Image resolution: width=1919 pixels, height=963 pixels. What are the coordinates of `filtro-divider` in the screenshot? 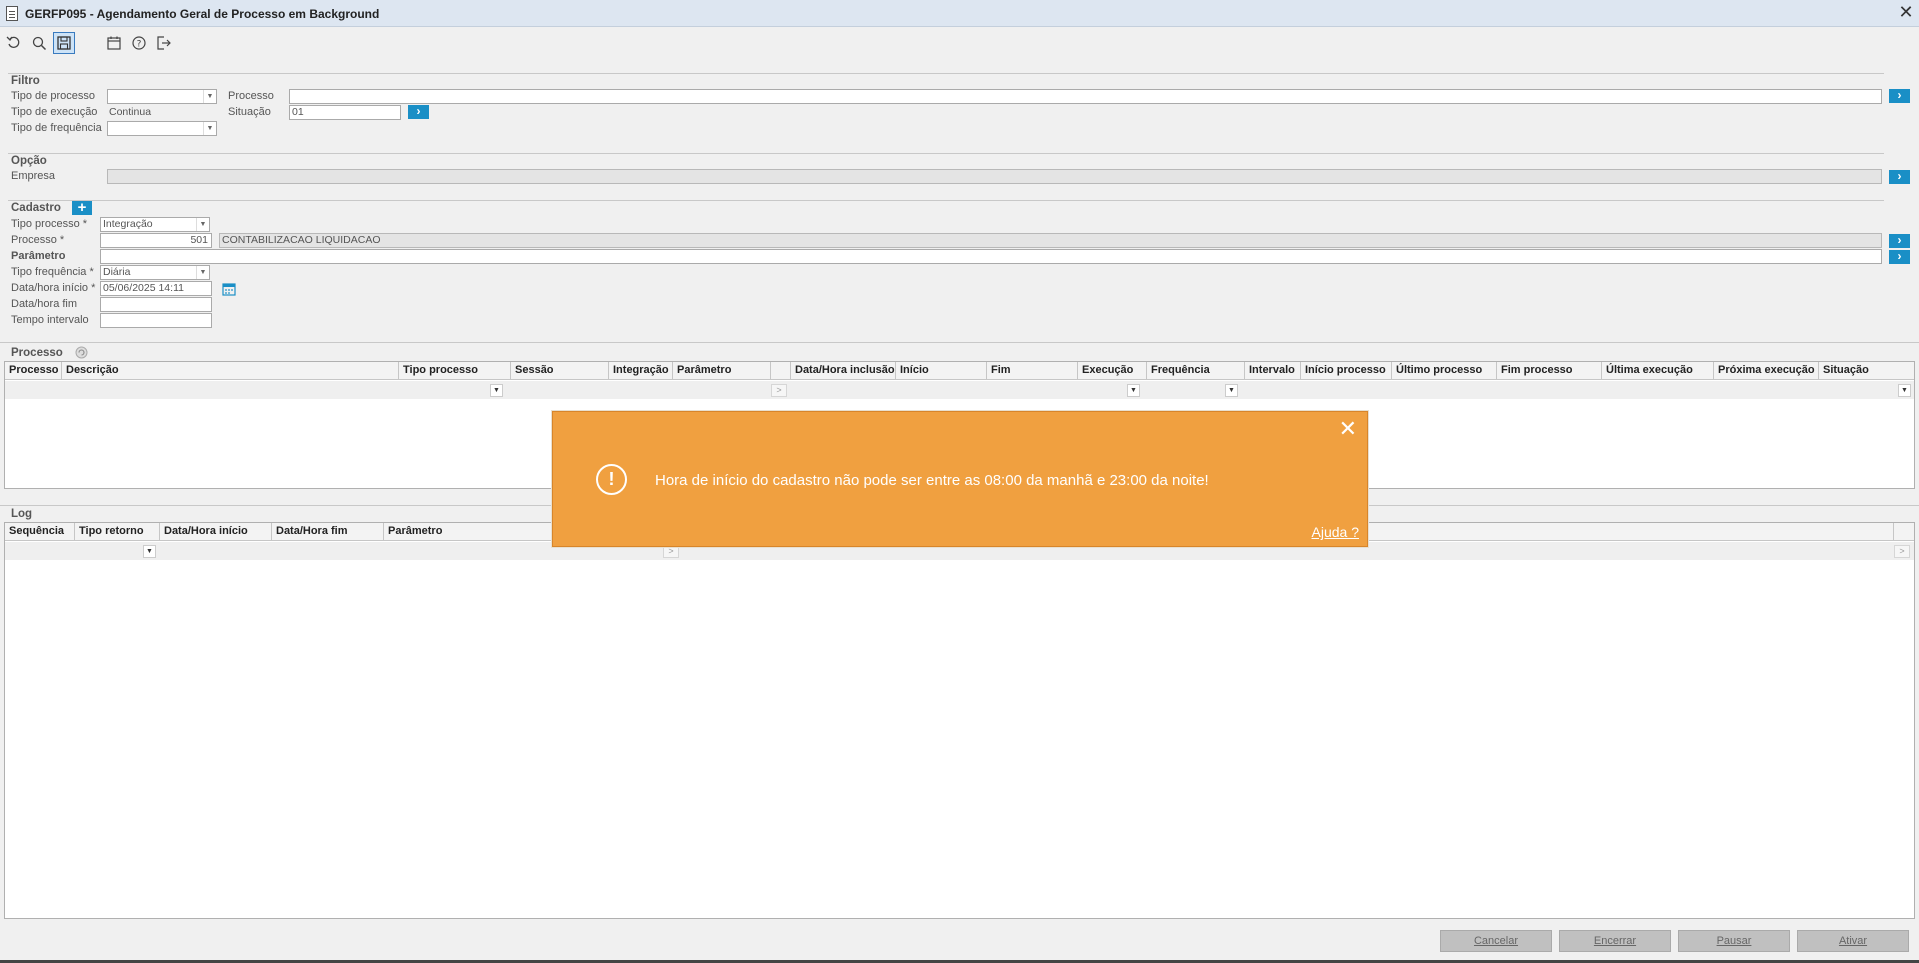 It's located at (946, 73).